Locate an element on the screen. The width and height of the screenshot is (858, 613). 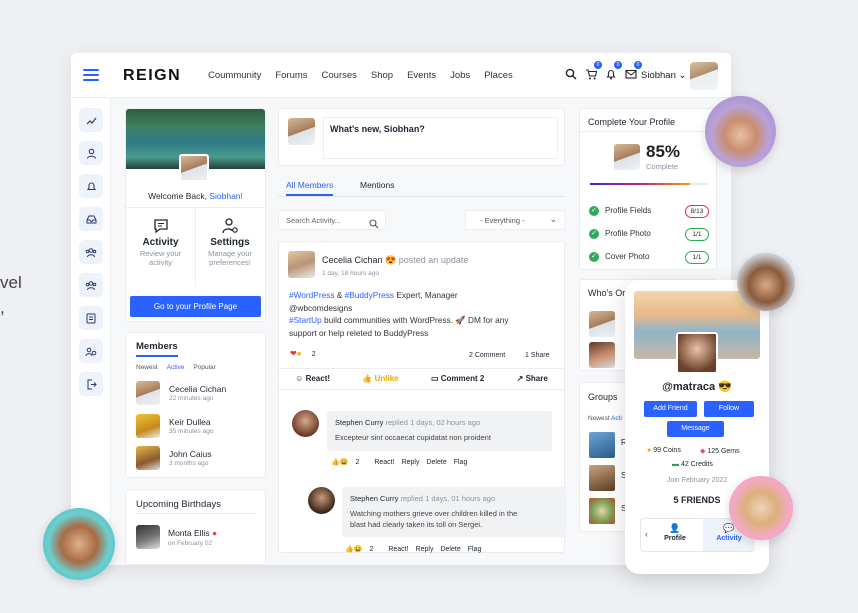
react-button: ☺ React! is located at coordinates (312, 378).